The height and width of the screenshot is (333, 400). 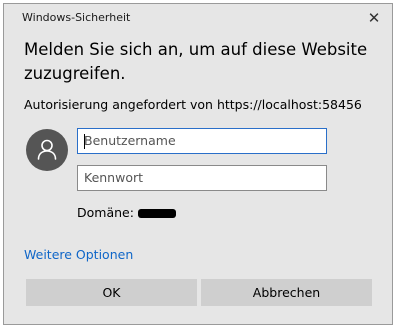 I want to click on domain-value-redacted, so click(x=156, y=213).